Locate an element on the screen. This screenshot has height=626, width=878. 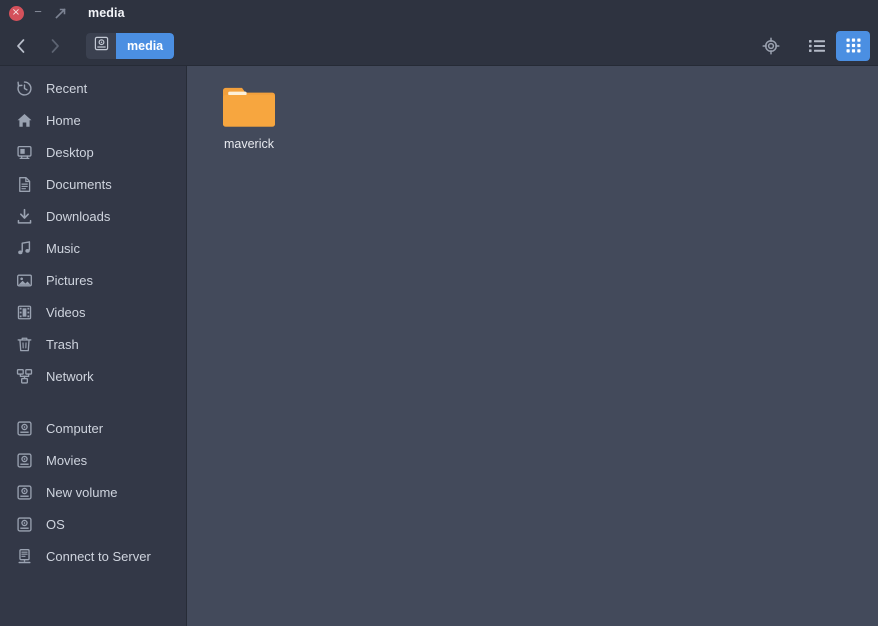
music-note-icon is located at coordinates (24, 248).